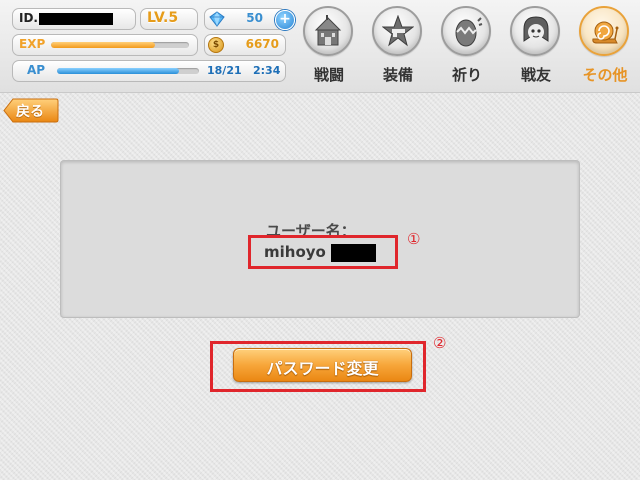 The width and height of the screenshot is (640, 480). Describe the element at coordinates (440, 343) in the screenshot. I see `annotation-marker-2: ②` at that location.